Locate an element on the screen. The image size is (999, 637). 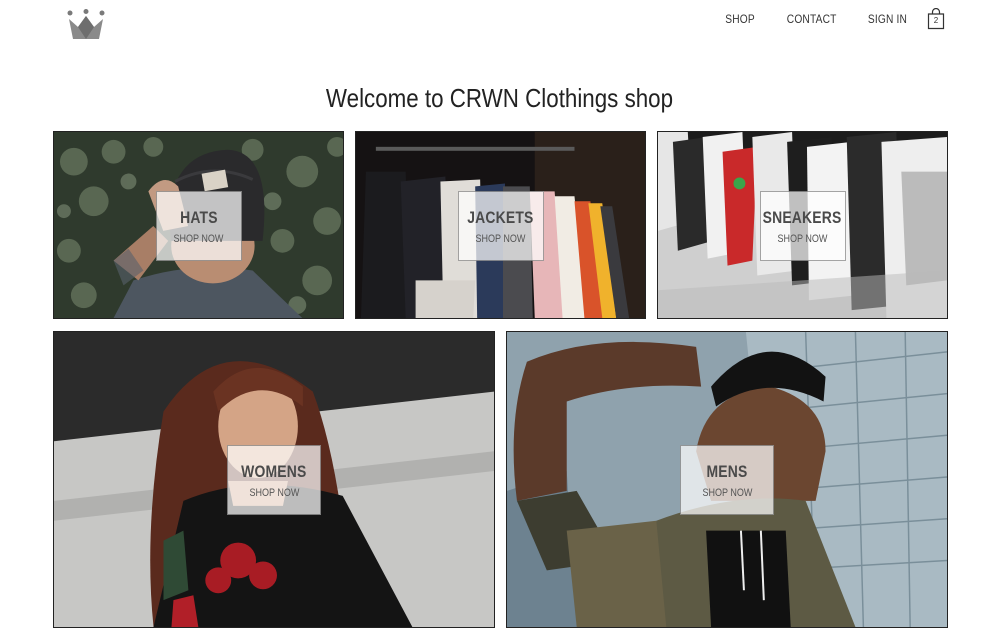
cart-button: 2 is located at coordinates (936, 19).